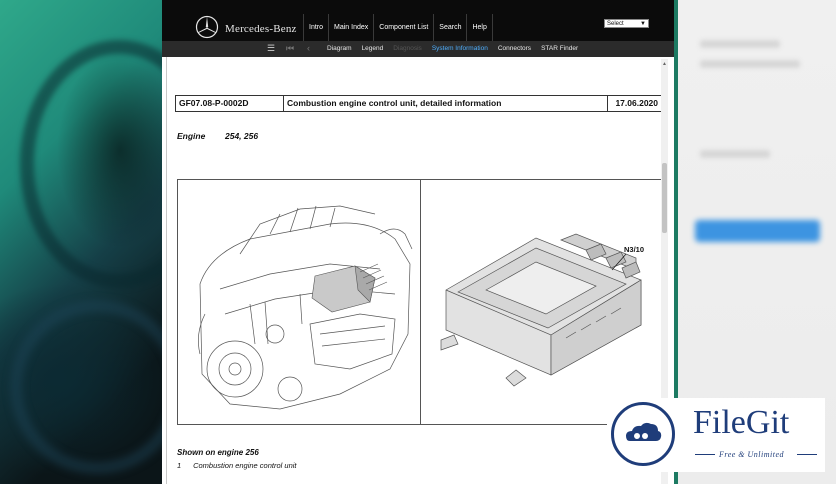 The height and width of the screenshot is (484, 836). I want to click on engine-value: 254, 256, so click(242, 136).